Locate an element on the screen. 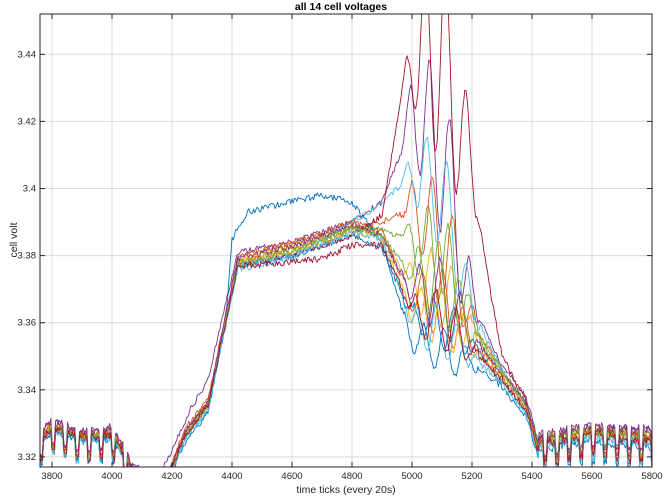 The image size is (667, 499). x-tick-label: 4200 is located at coordinates (171, 476).